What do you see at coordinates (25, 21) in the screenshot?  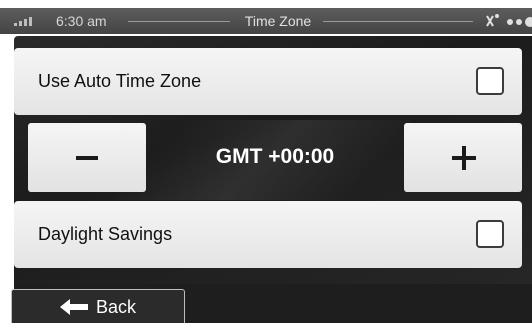 I see `signal-strength-icon` at bounding box center [25, 21].